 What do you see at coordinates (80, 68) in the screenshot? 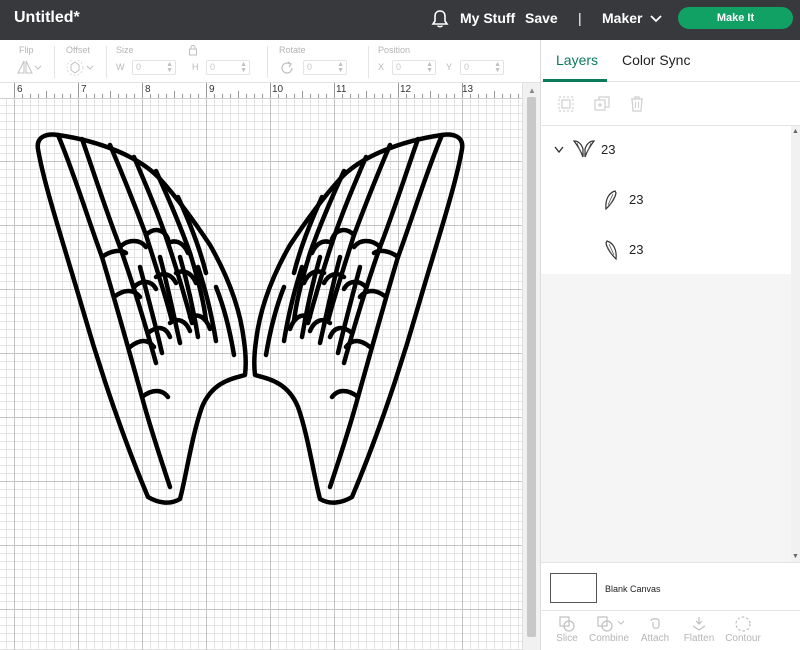
I see `offset-icon` at bounding box center [80, 68].